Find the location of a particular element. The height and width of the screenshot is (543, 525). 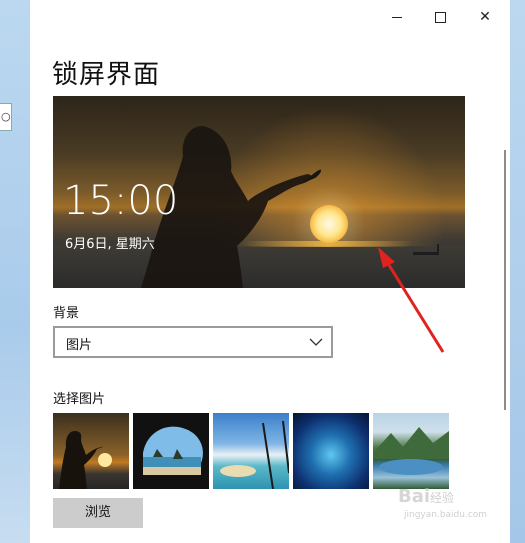

minimize-button is located at coordinates (397, 17).